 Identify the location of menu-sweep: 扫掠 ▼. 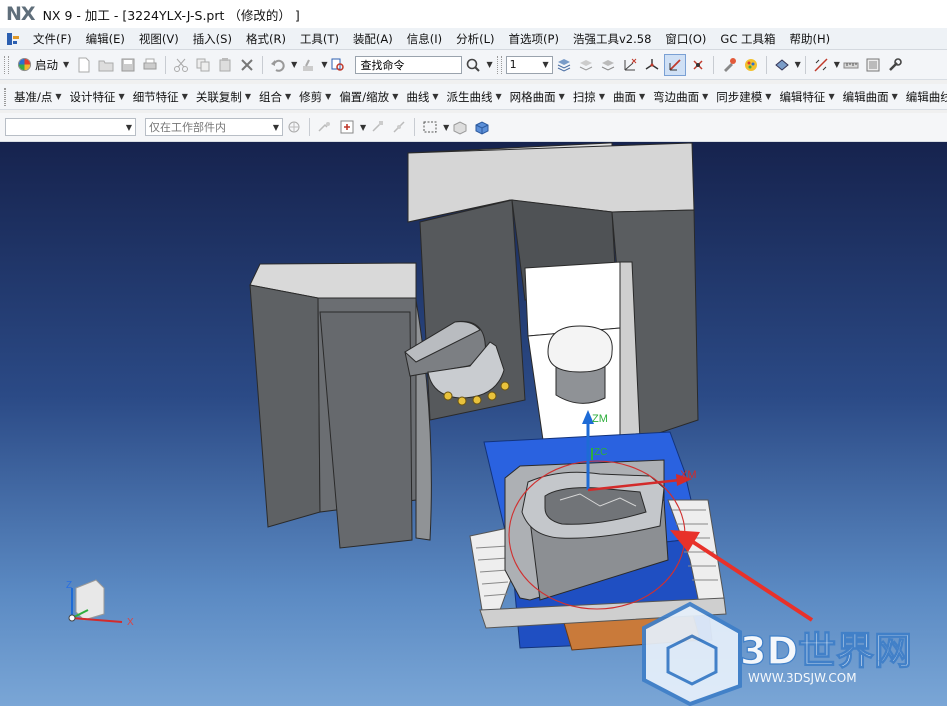
(589, 97).